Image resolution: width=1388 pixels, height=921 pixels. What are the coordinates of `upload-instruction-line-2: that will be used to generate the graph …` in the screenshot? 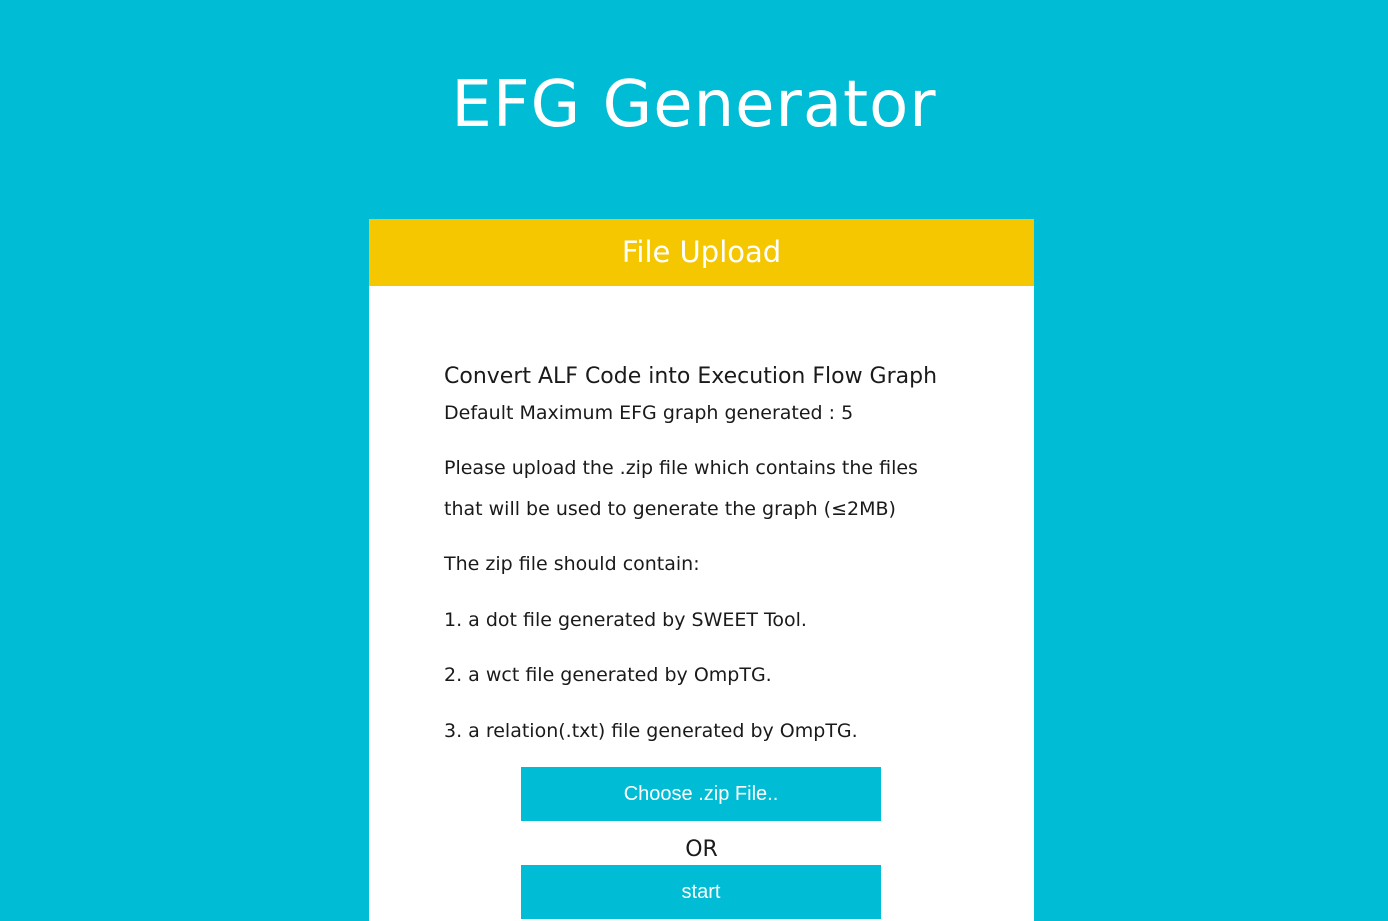 It's located at (670, 509).